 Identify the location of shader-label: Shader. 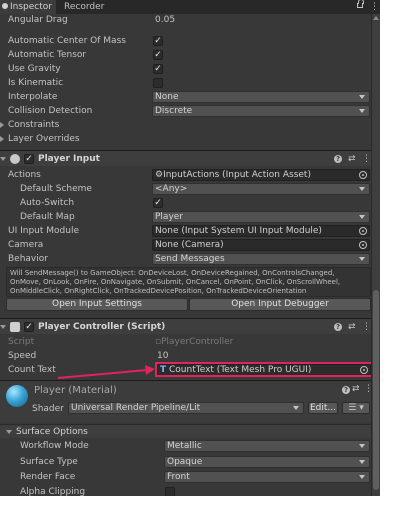
(48, 409).